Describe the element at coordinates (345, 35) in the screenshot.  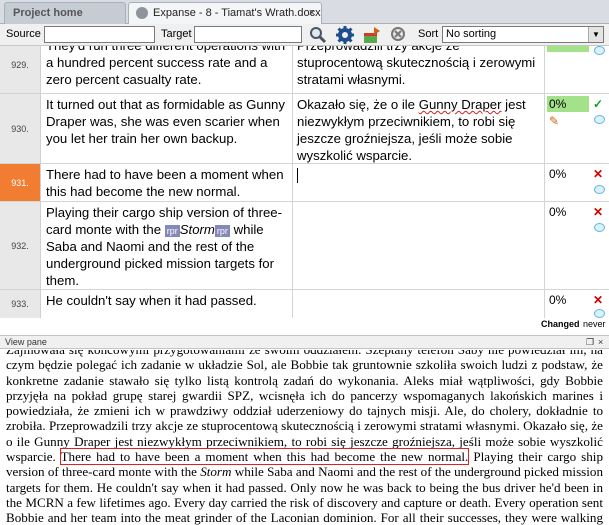
I see `gear-icon` at that location.